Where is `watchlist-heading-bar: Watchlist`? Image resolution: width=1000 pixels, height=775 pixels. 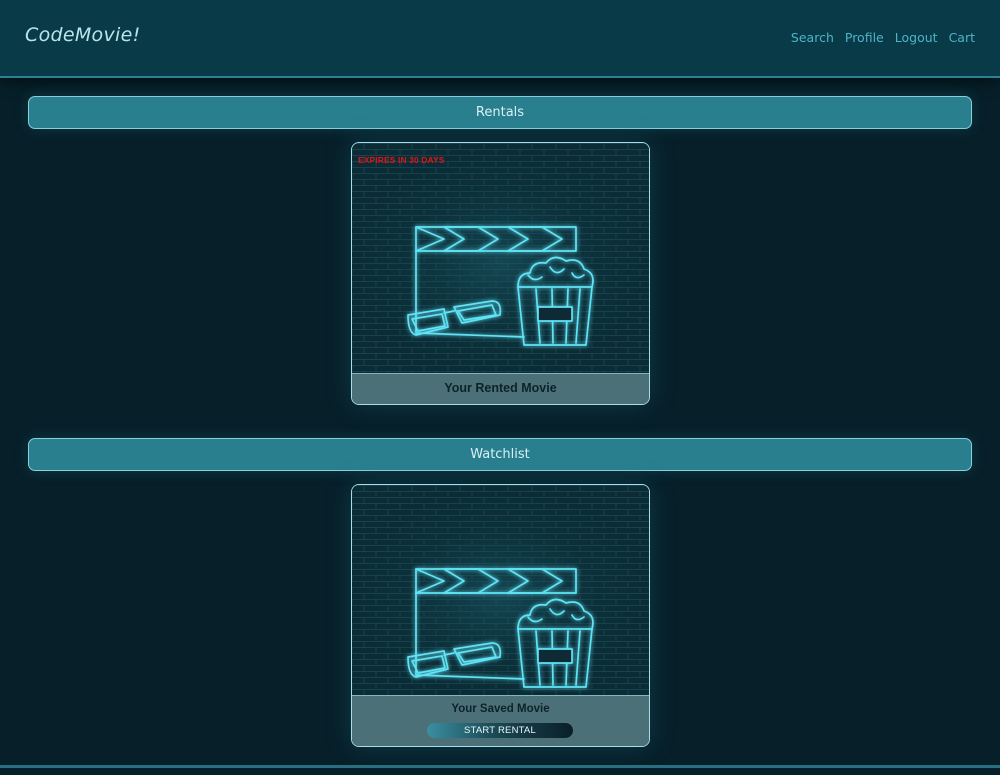
watchlist-heading-bar: Watchlist is located at coordinates (500, 454).